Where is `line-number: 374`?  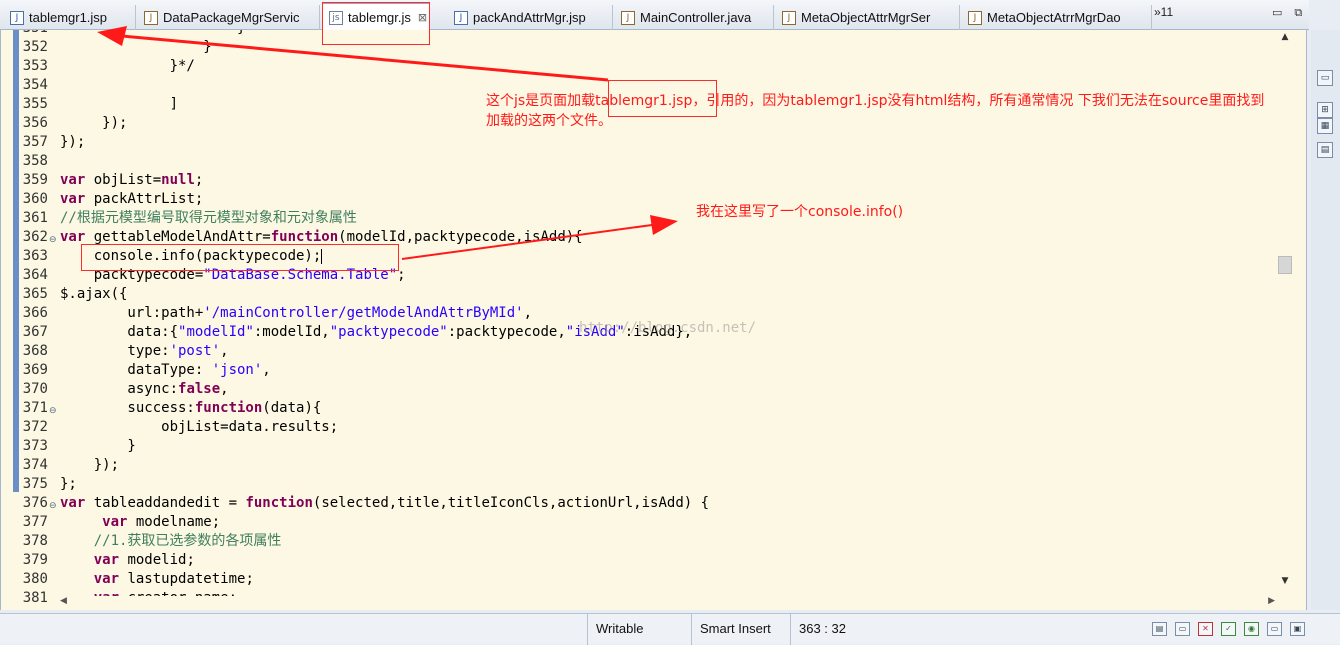
line-number: 374 is located at coordinates (35, 465).